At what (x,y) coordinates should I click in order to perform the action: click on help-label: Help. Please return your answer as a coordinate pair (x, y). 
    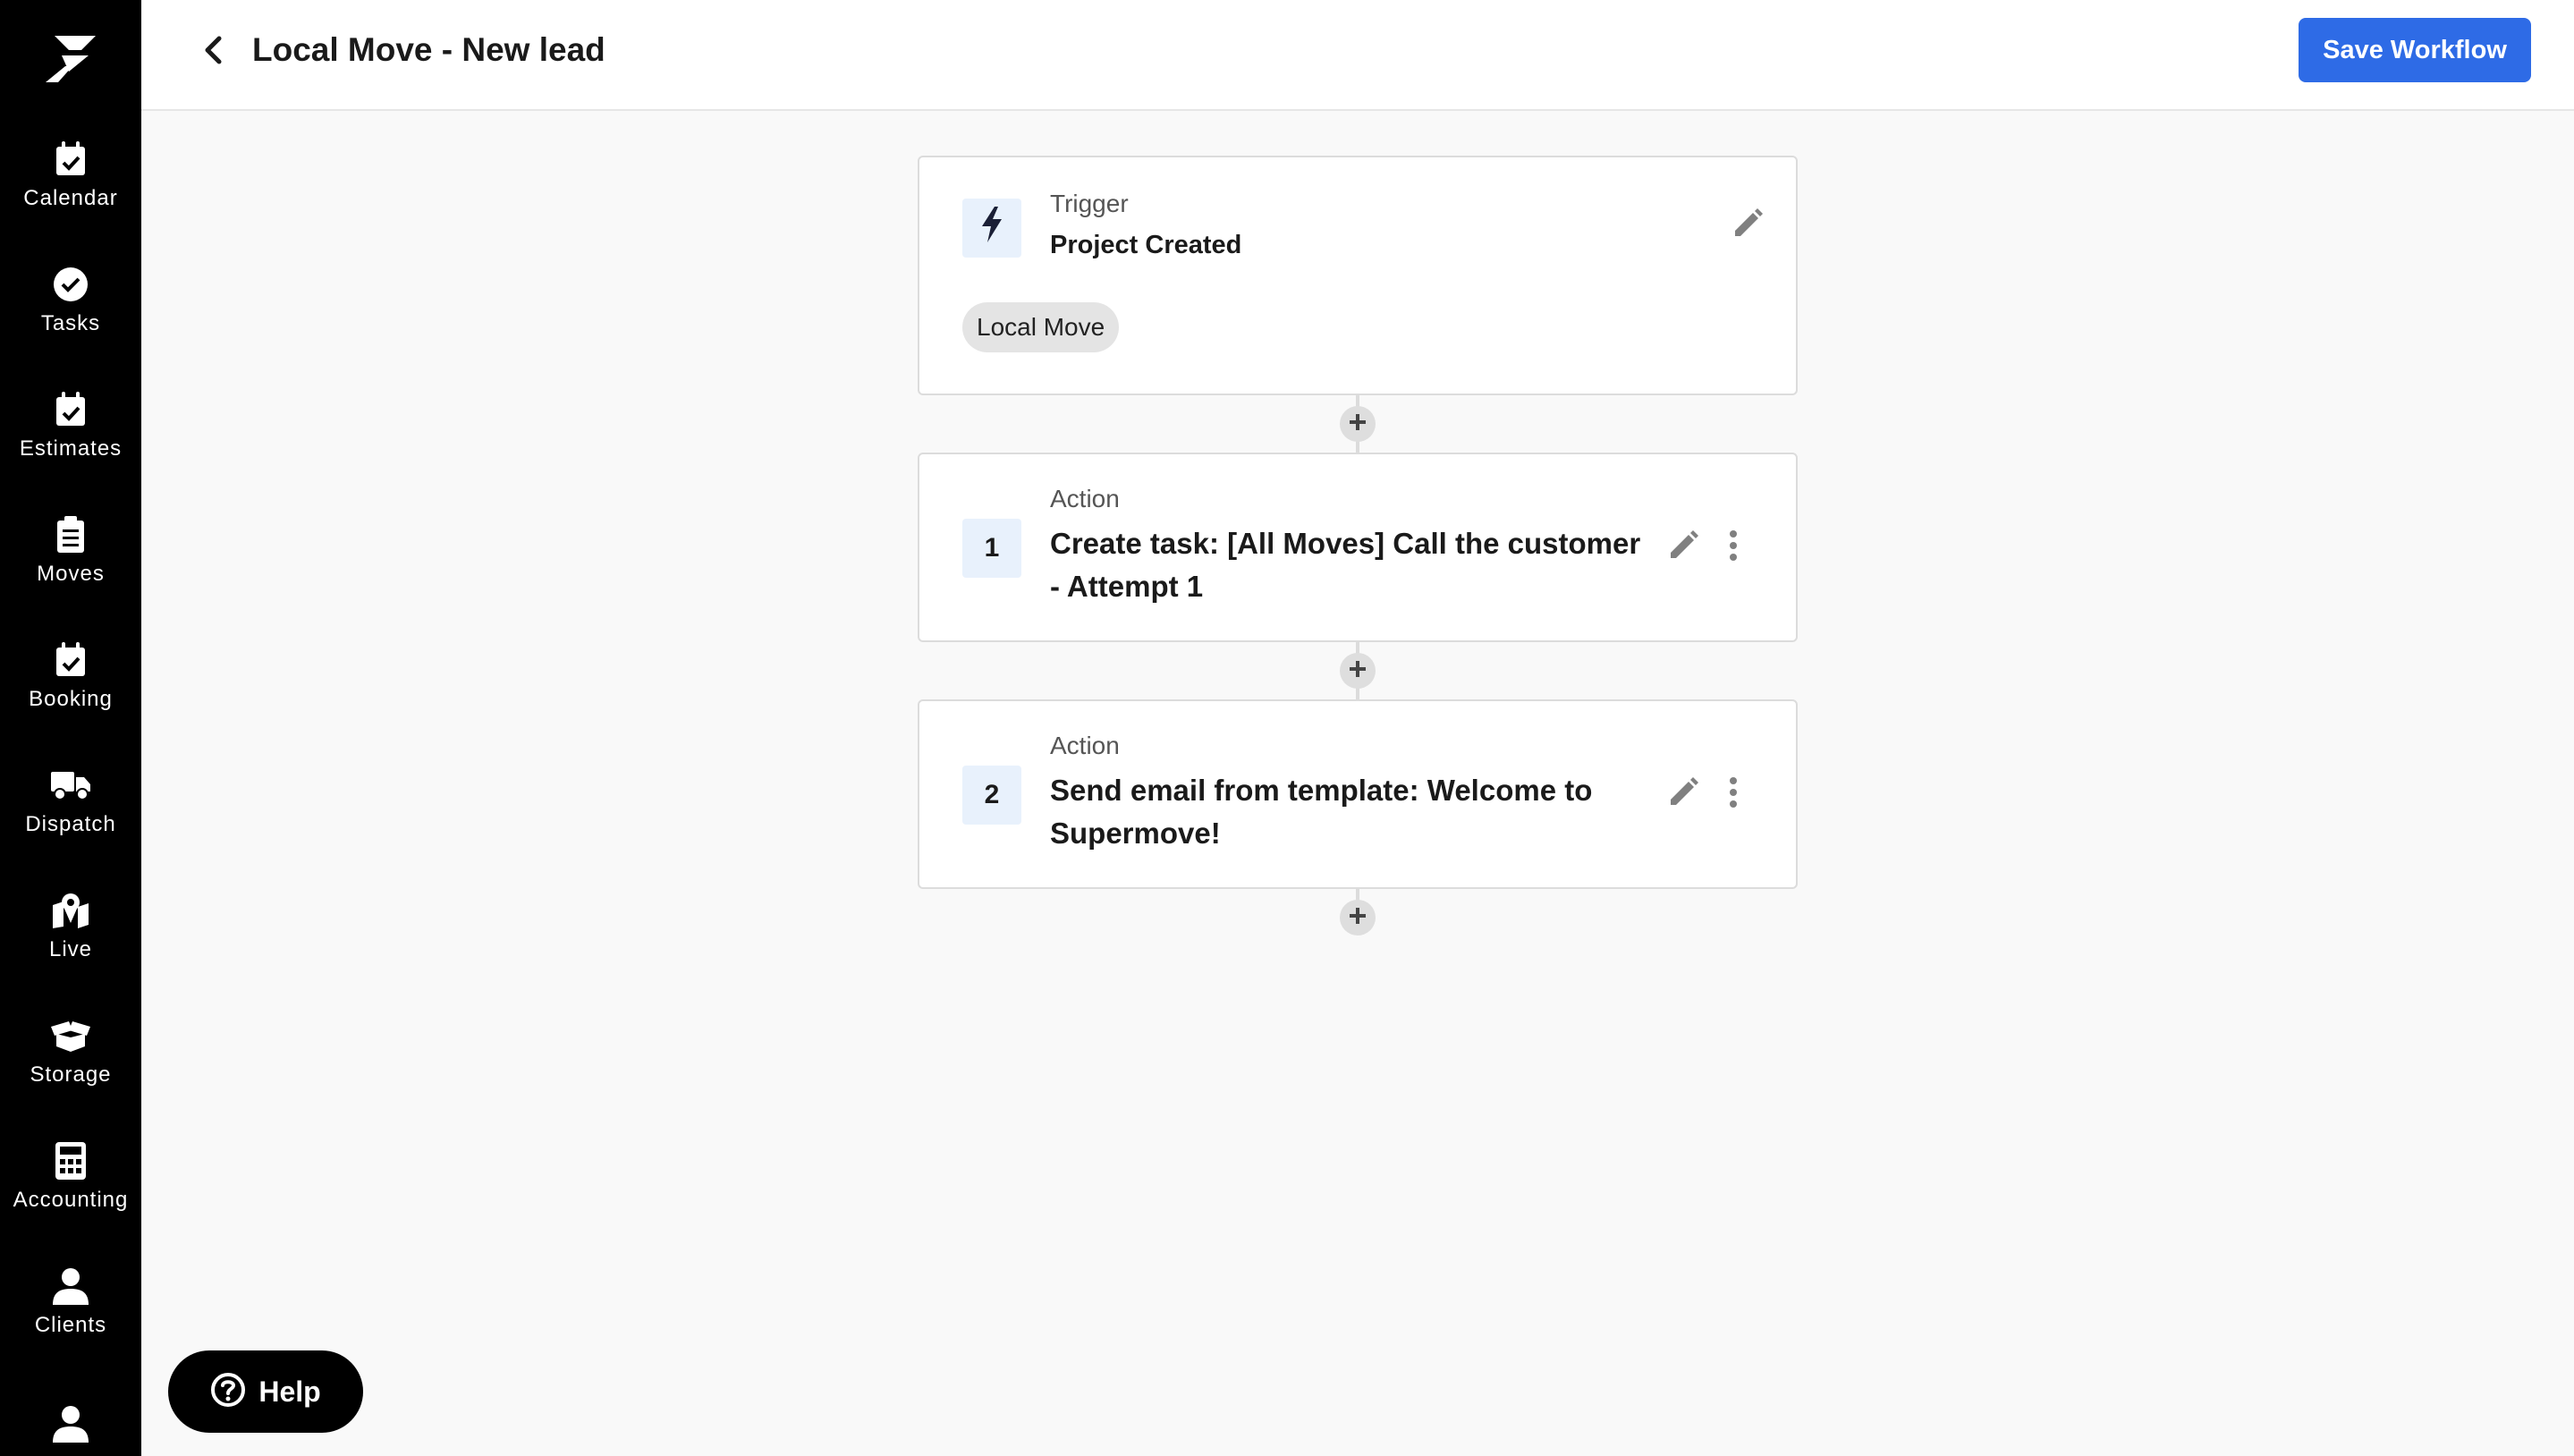
    Looking at the image, I should click on (289, 1391).